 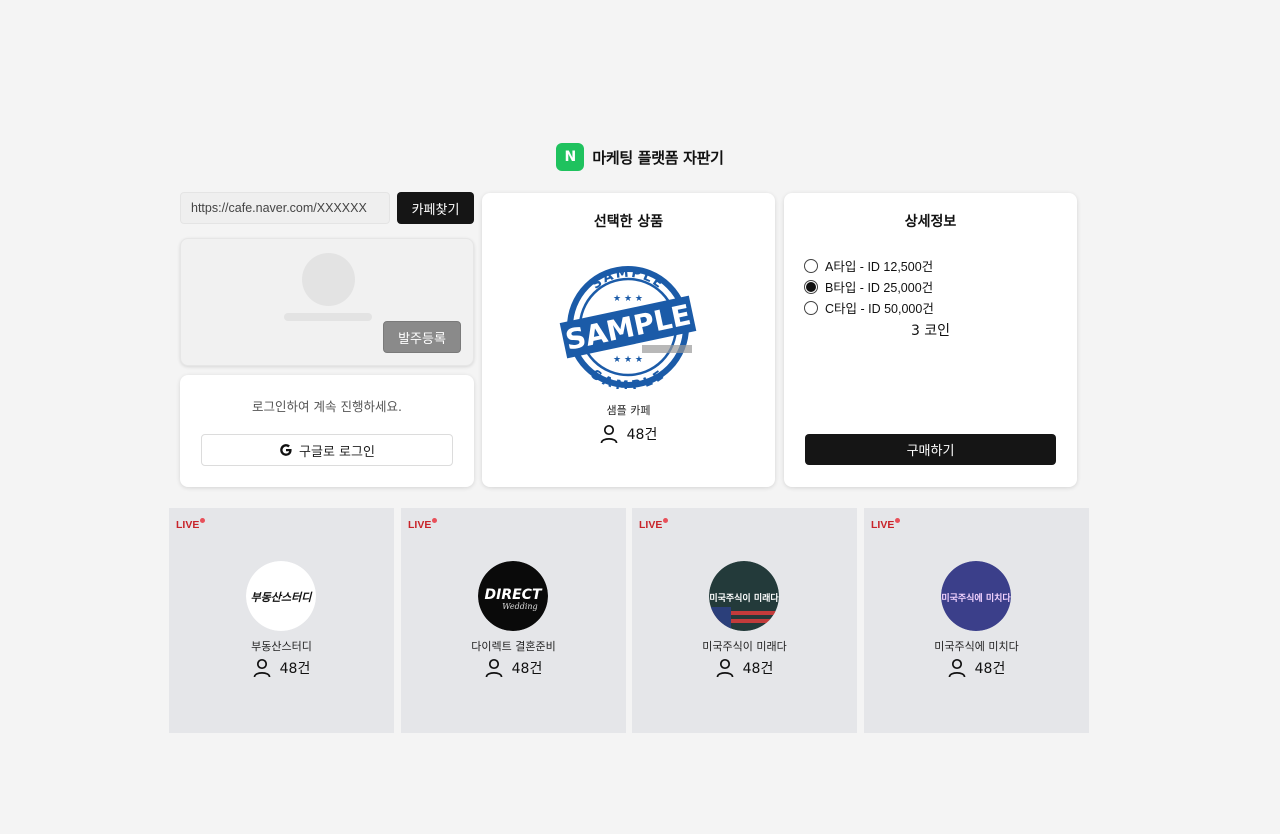 I want to click on live-card: LIVE 미국주식에 미치다 미국주식에 미치다 48건, so click(x=976, y=620).